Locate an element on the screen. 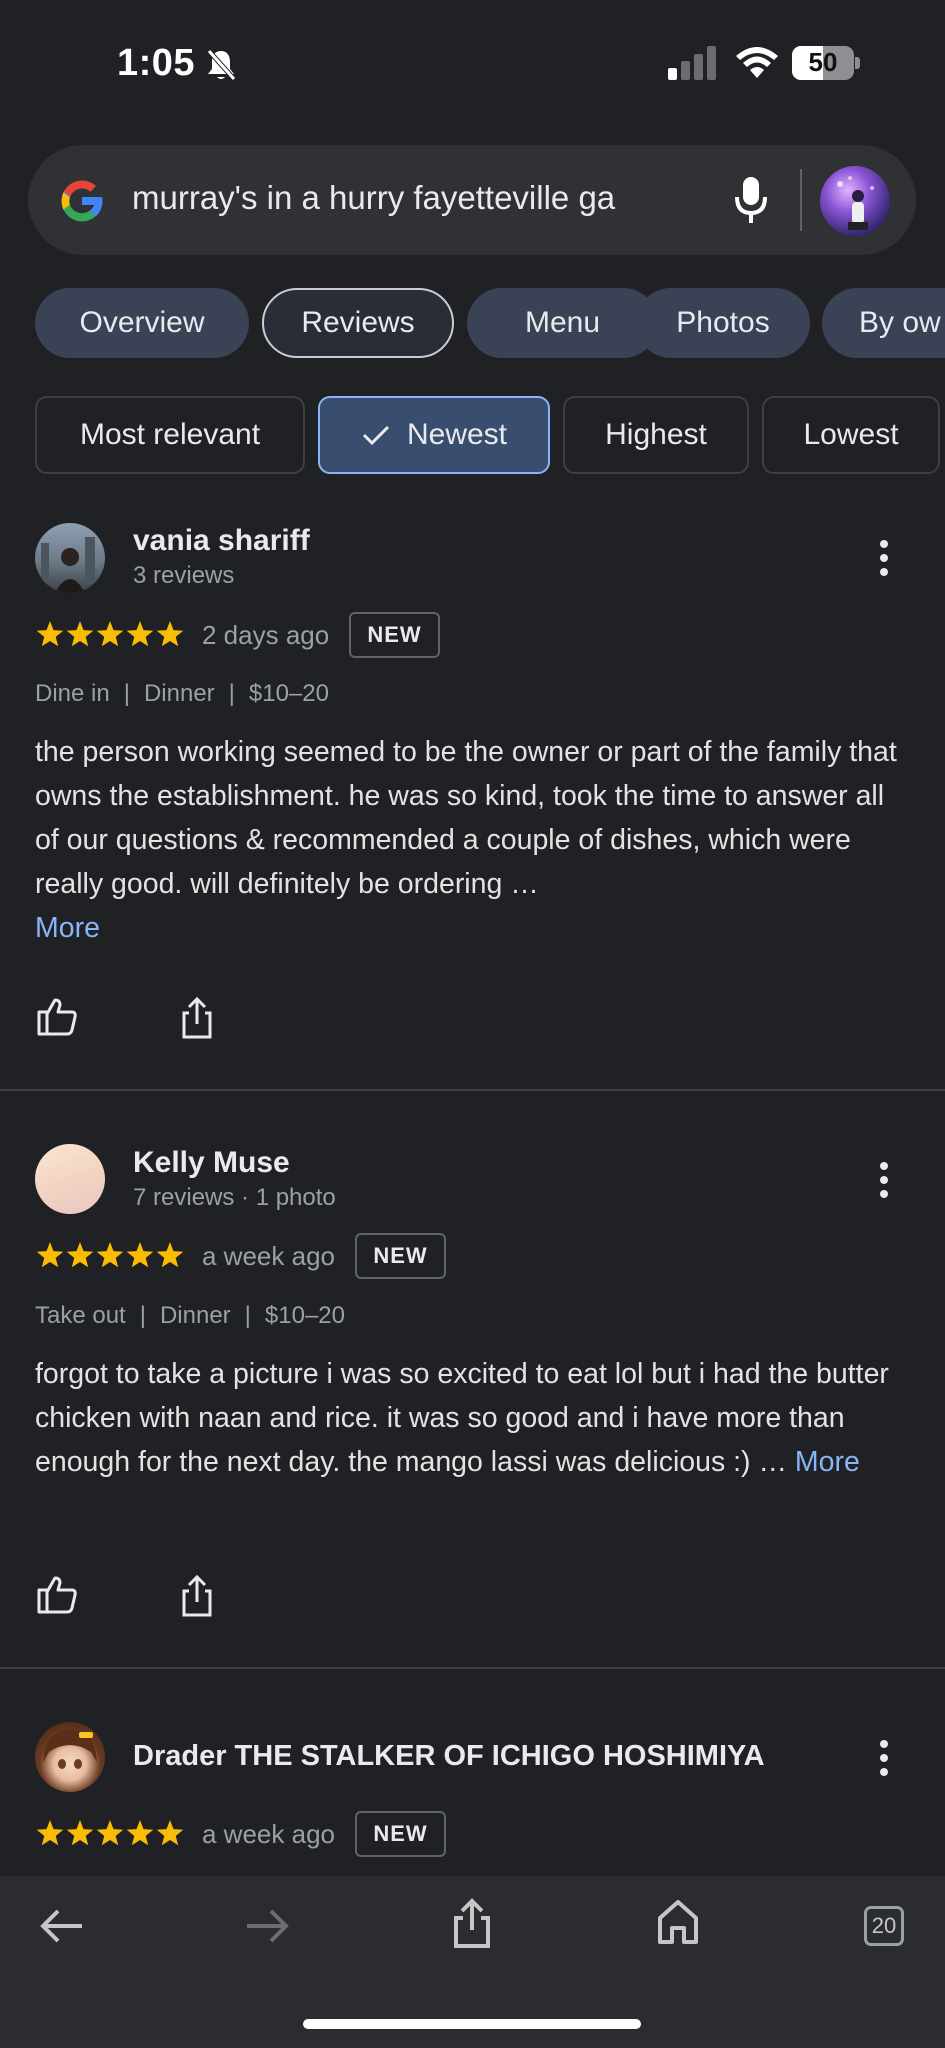 The width and height of the screenshot is (945, 2048). reviewer-stats: 3 reviews is located at coordinates (184, 575).